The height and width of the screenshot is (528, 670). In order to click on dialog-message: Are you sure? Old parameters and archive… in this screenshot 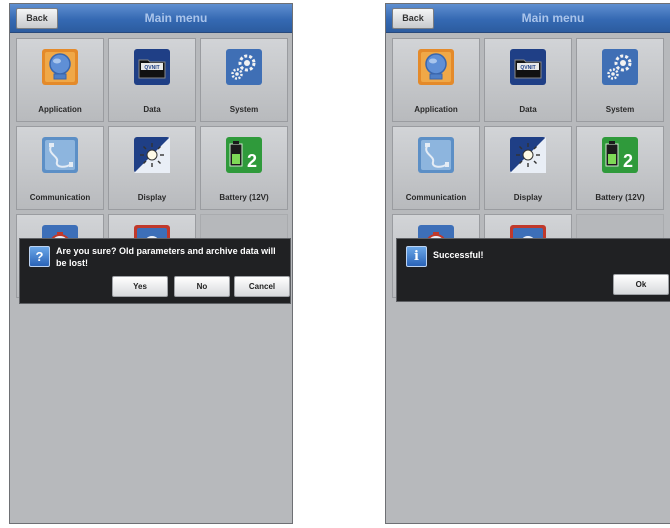, I will do `click(166, 257)`.